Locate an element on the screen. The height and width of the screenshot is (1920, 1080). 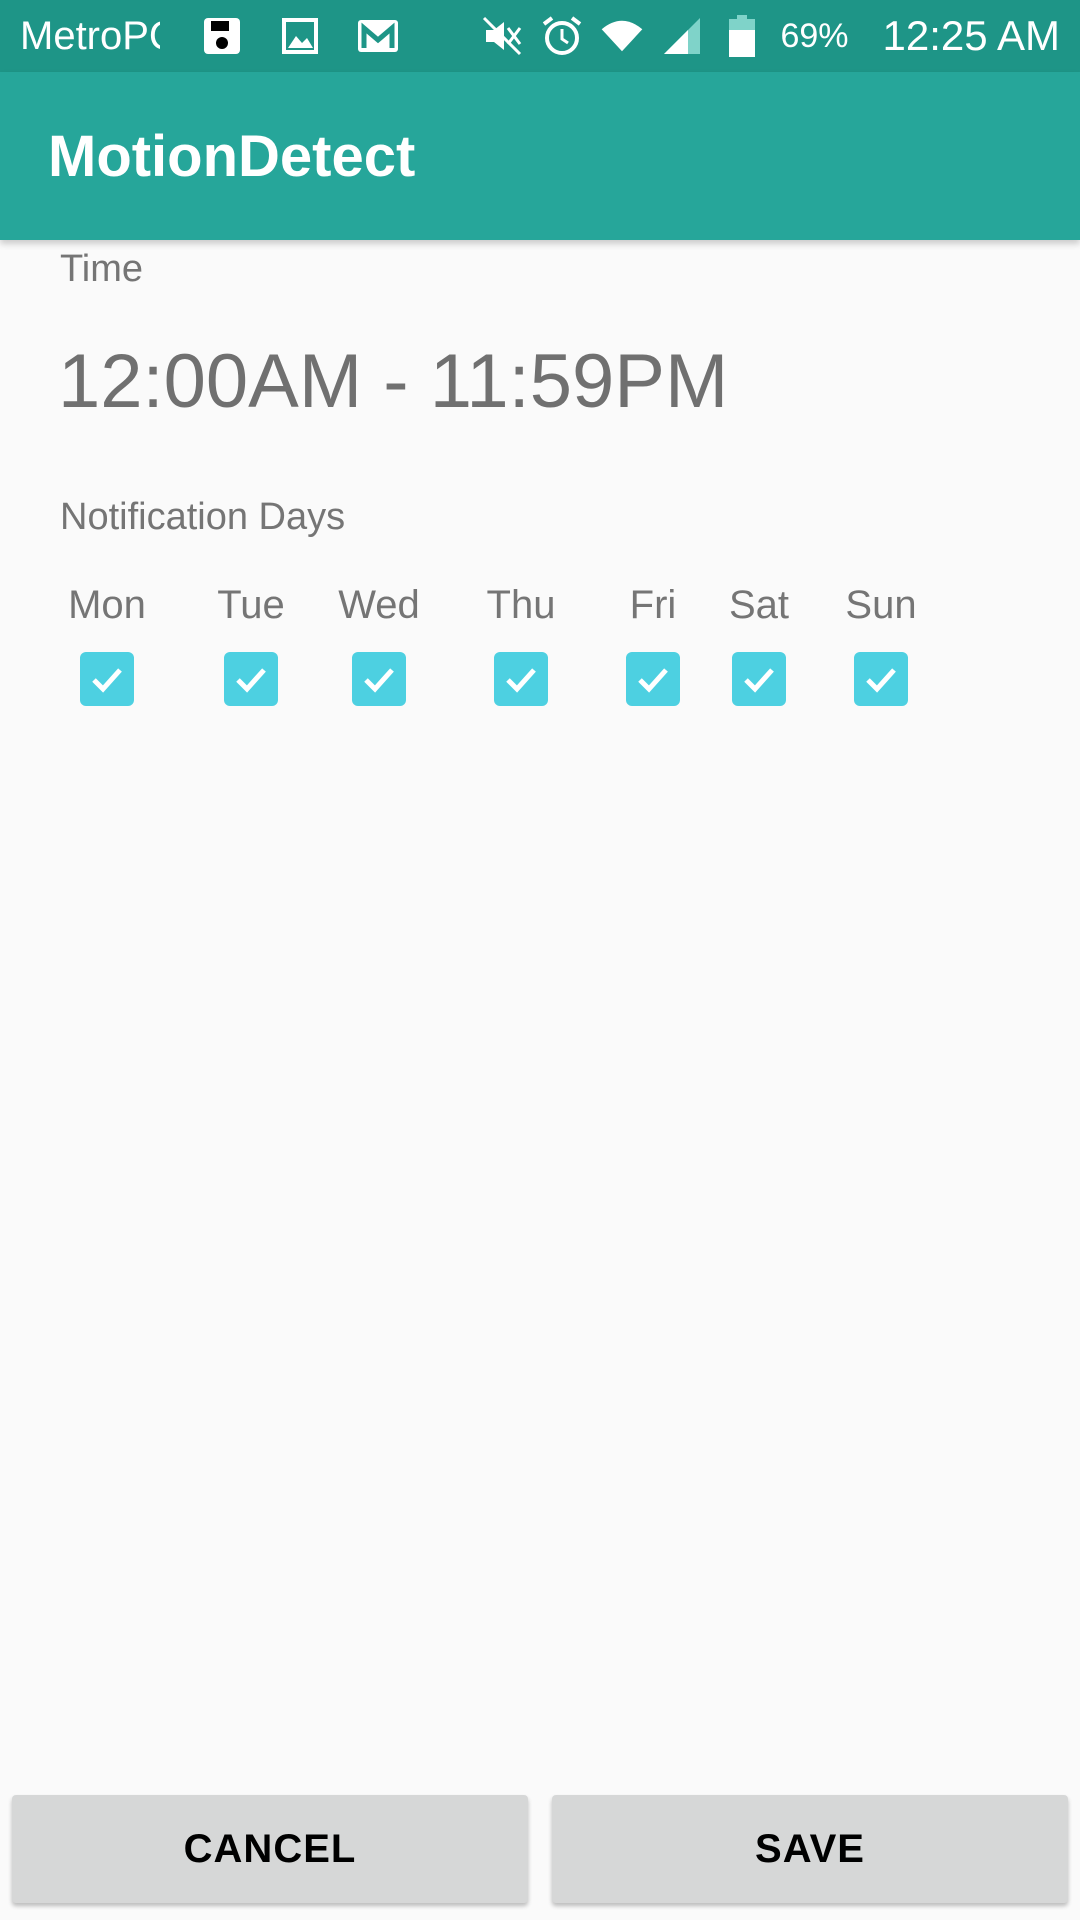
battery-icon is located at coordinates (742, 36).